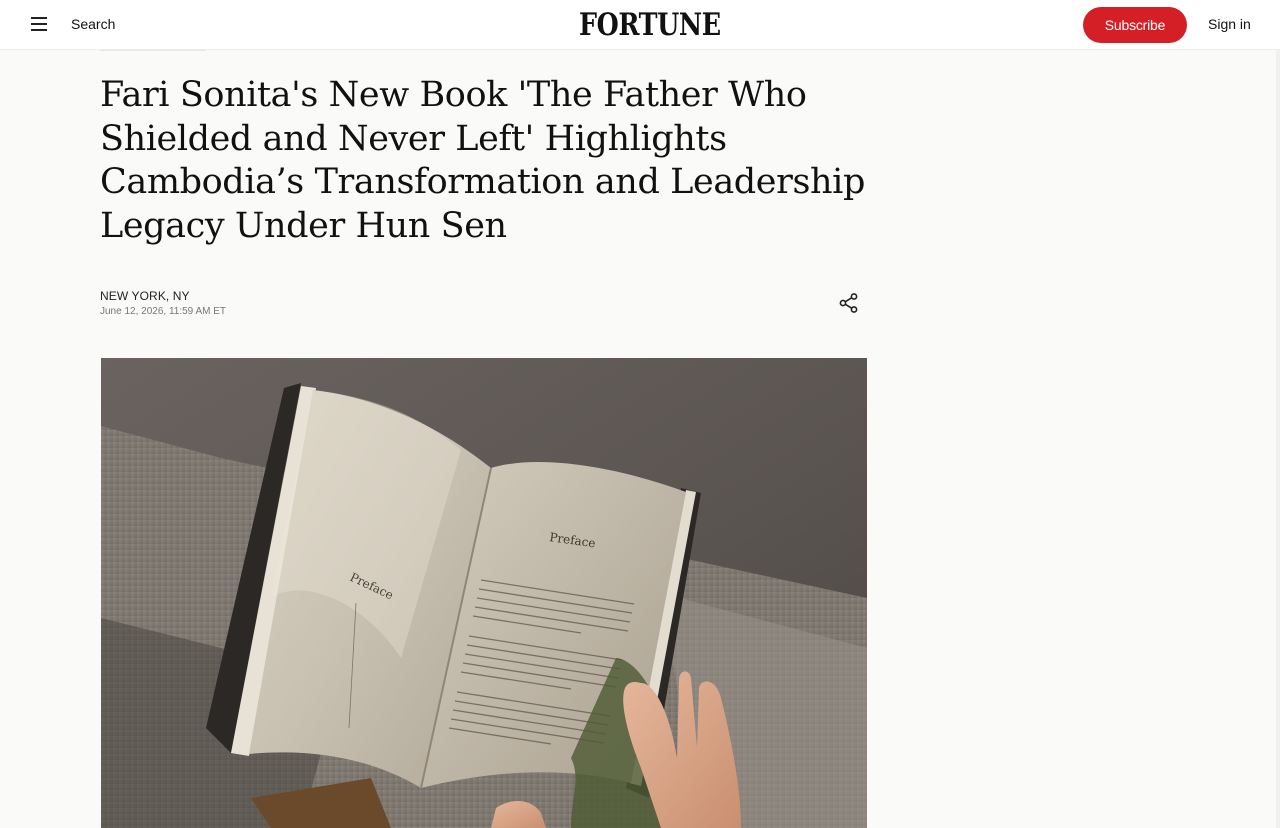 Image resolution: width=1280 pixels, height=828 pixels. What do you see at coordinates (145, 296) in the screenshot?
I see `article-dateline: NEW YORK, NY` at bounding box center [145, 296].